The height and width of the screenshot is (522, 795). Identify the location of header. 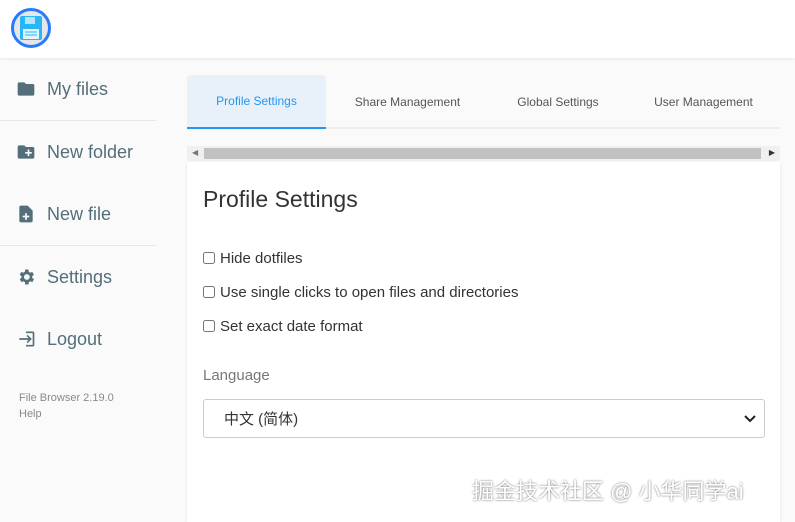
(397, 29).